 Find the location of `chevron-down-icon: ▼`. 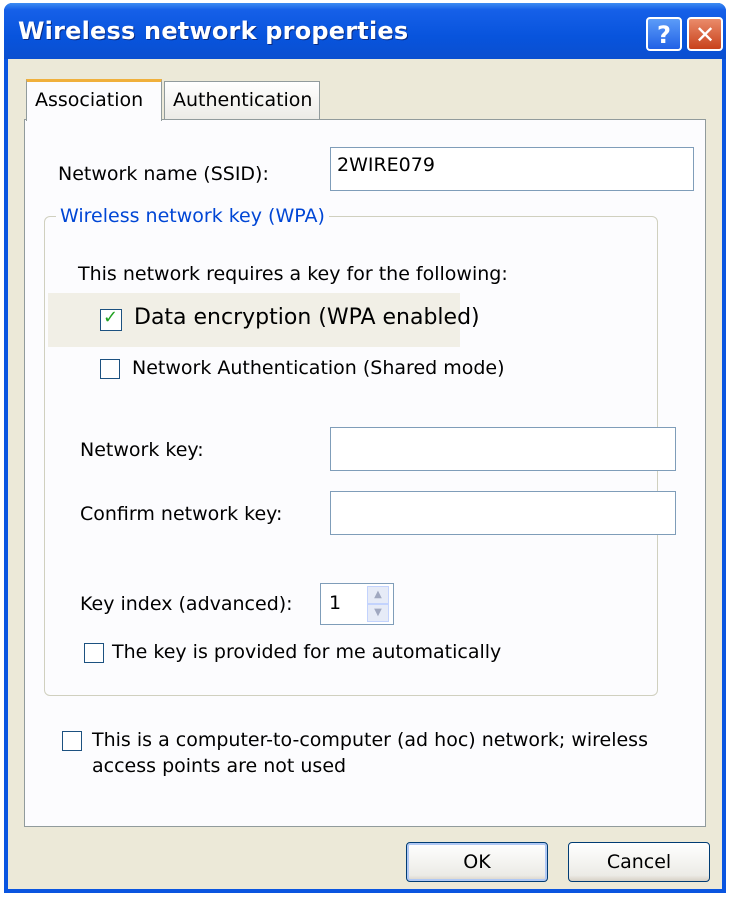

chevron-down-icon: ▼ is located at coordinates (378, 612).